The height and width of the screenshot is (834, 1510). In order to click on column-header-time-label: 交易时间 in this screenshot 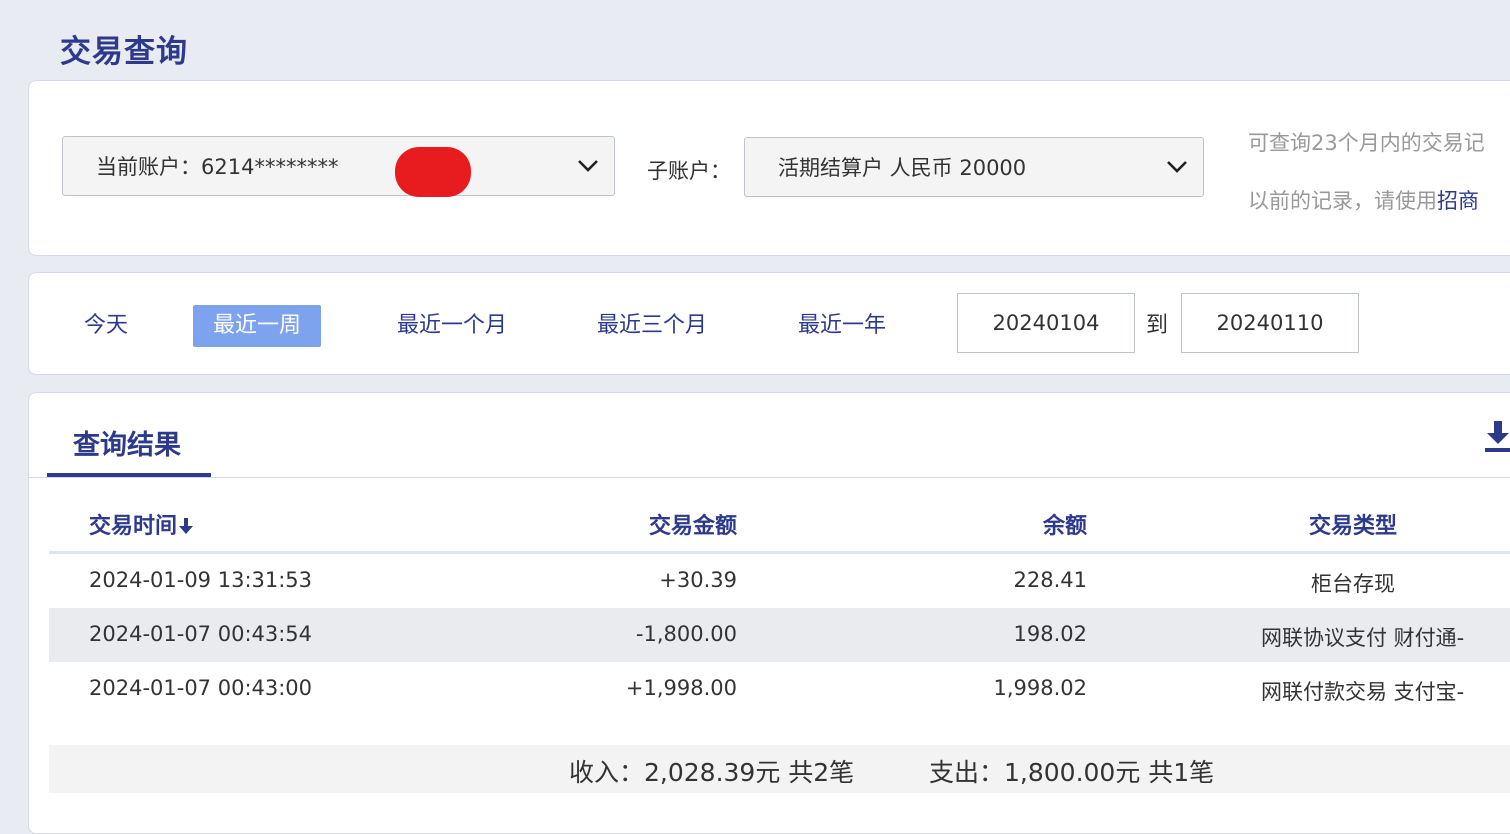, I will do `click(133, 526)`.